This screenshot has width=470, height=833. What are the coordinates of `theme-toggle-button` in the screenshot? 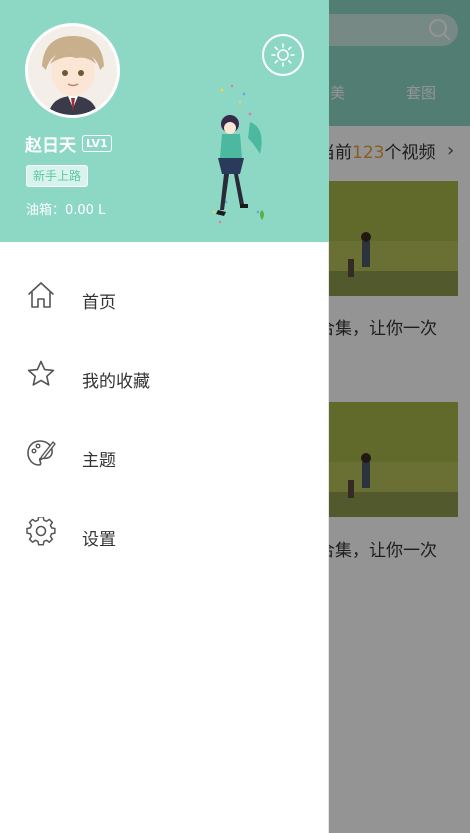 It's located at (283, 55).